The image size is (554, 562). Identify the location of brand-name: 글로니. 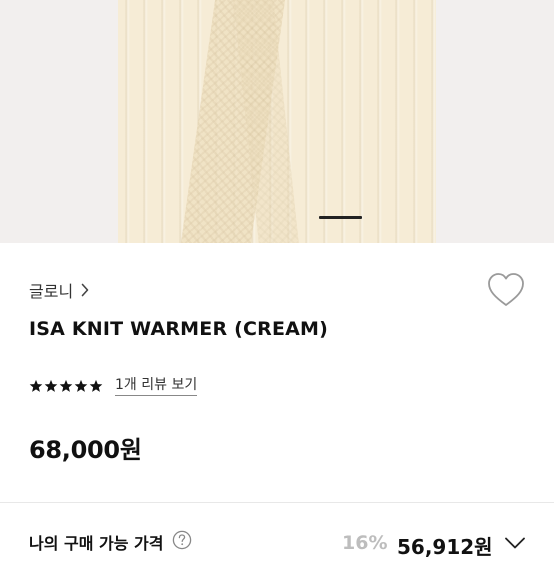
(51, 291).